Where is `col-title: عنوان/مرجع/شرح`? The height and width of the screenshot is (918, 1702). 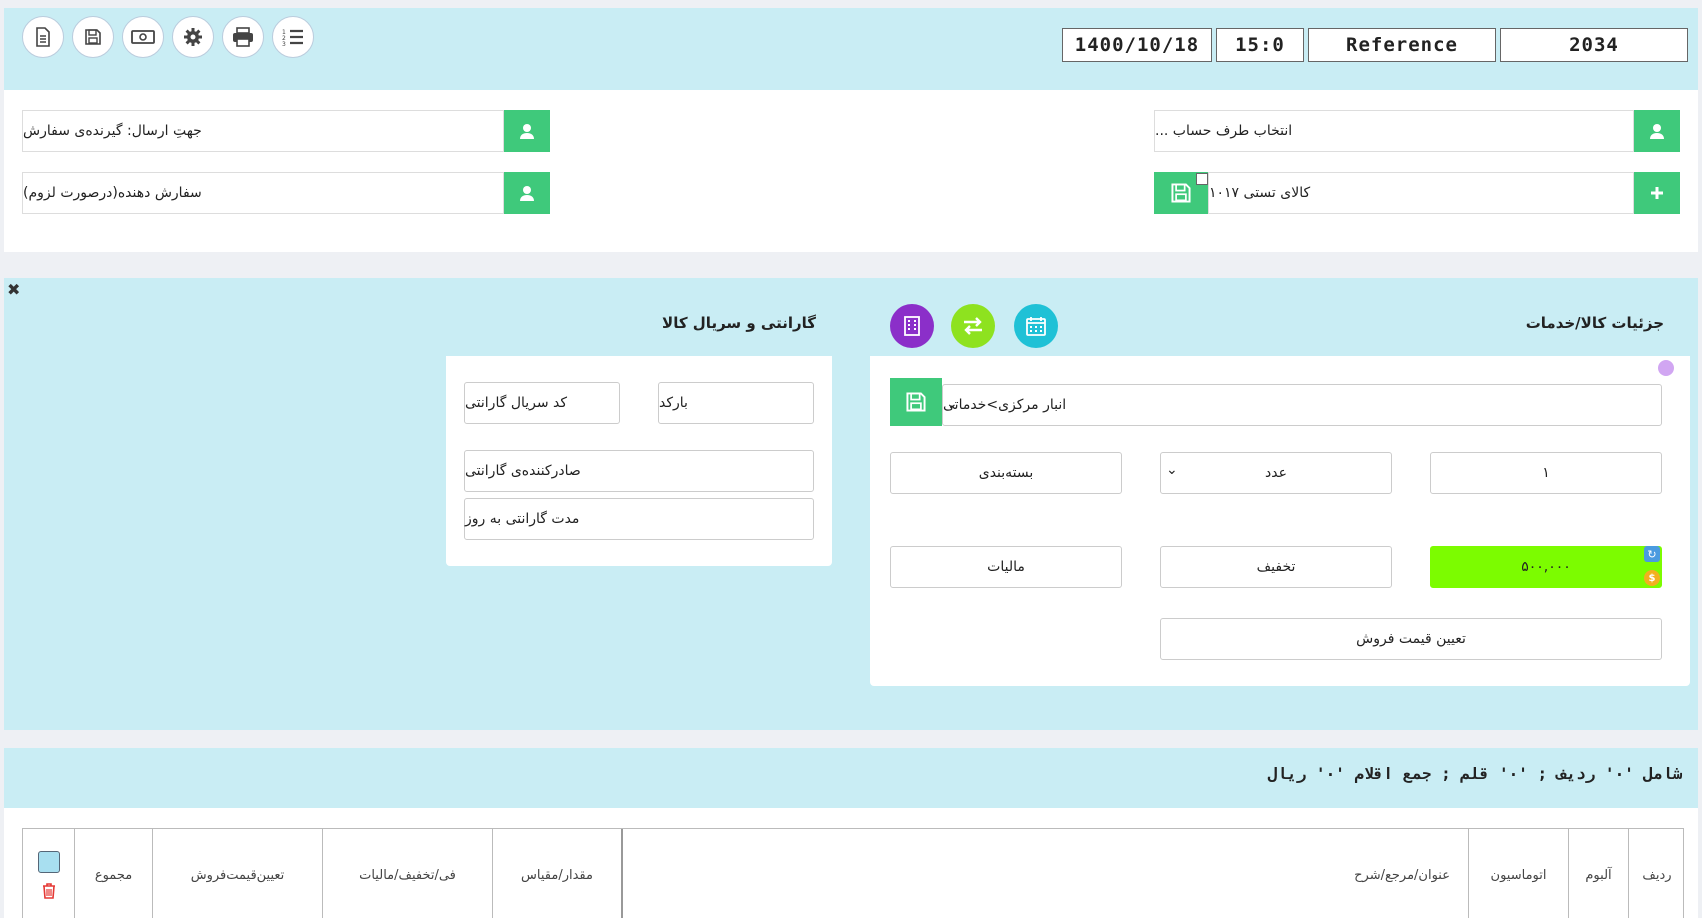 col-title: عنوان/مرجع/شرح is located at coordinates (1046, 873).